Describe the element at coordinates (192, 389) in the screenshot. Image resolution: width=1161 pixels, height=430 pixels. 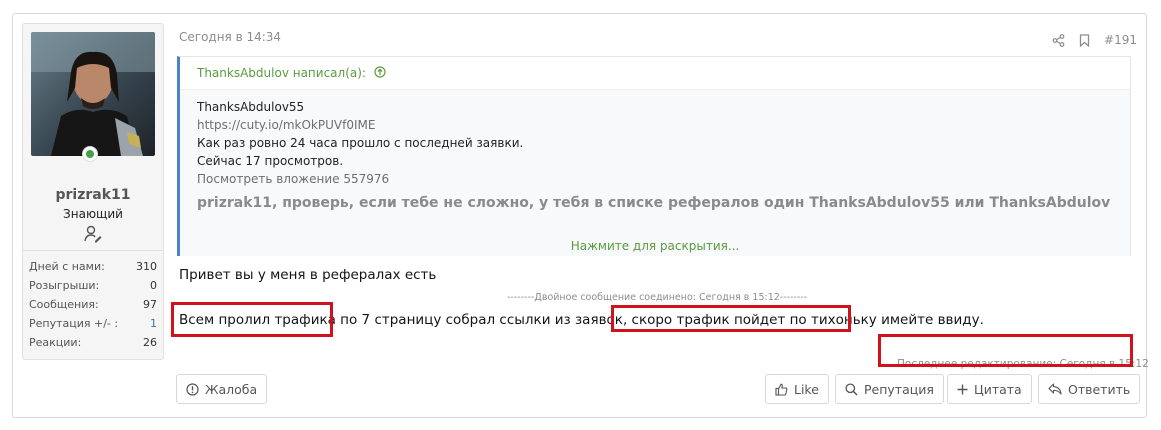
I see `alert-circle-icon` at that location.